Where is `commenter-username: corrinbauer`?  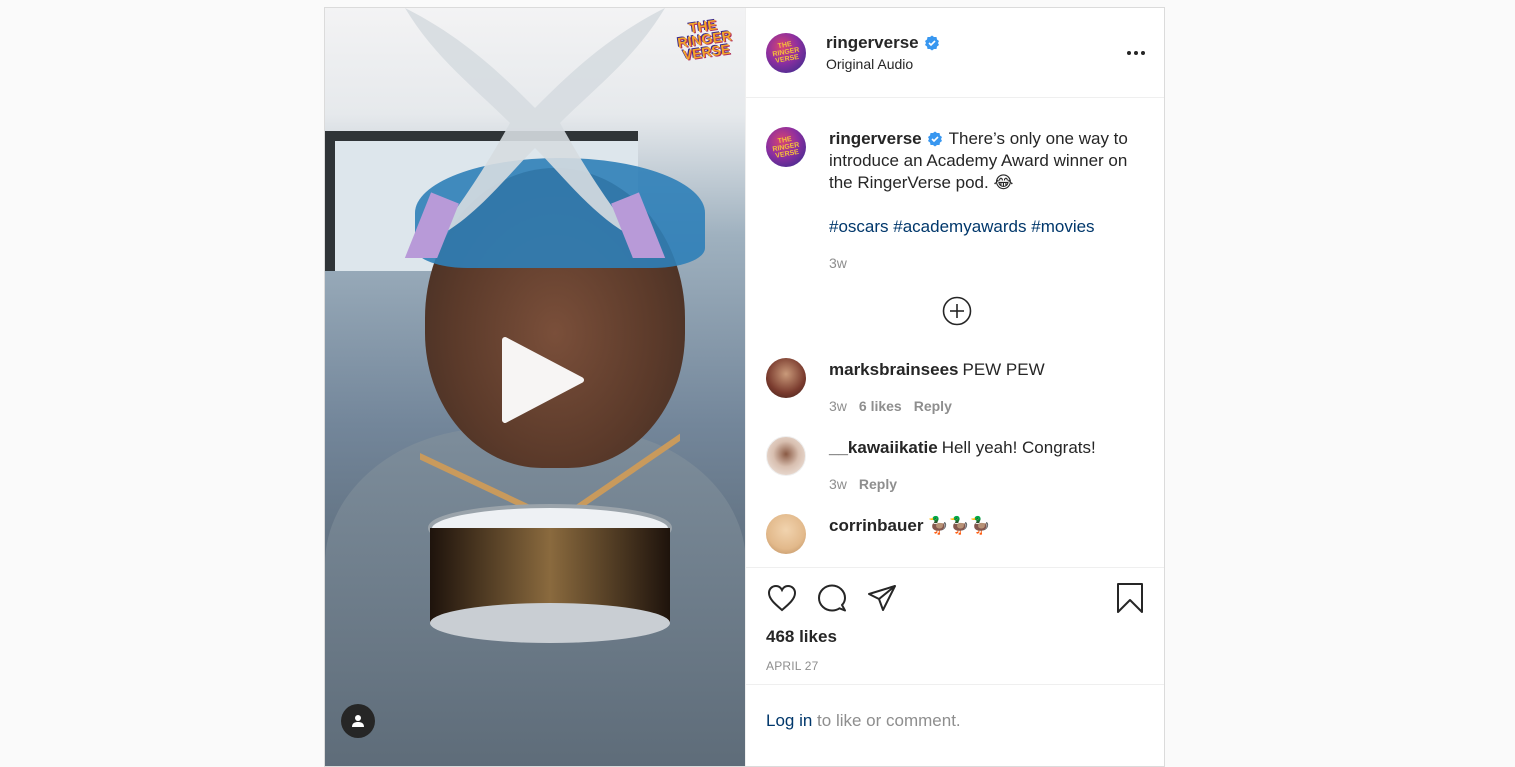 commenter-username: corrinbauer is located at coordinates (876, 525).